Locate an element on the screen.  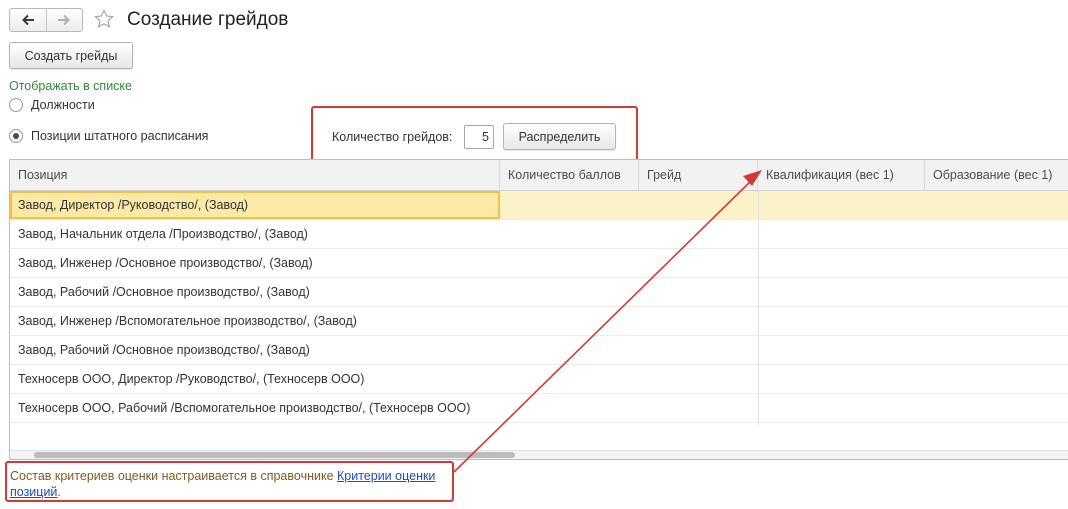
arrow-left-icon is located at coordinates (28, 20).